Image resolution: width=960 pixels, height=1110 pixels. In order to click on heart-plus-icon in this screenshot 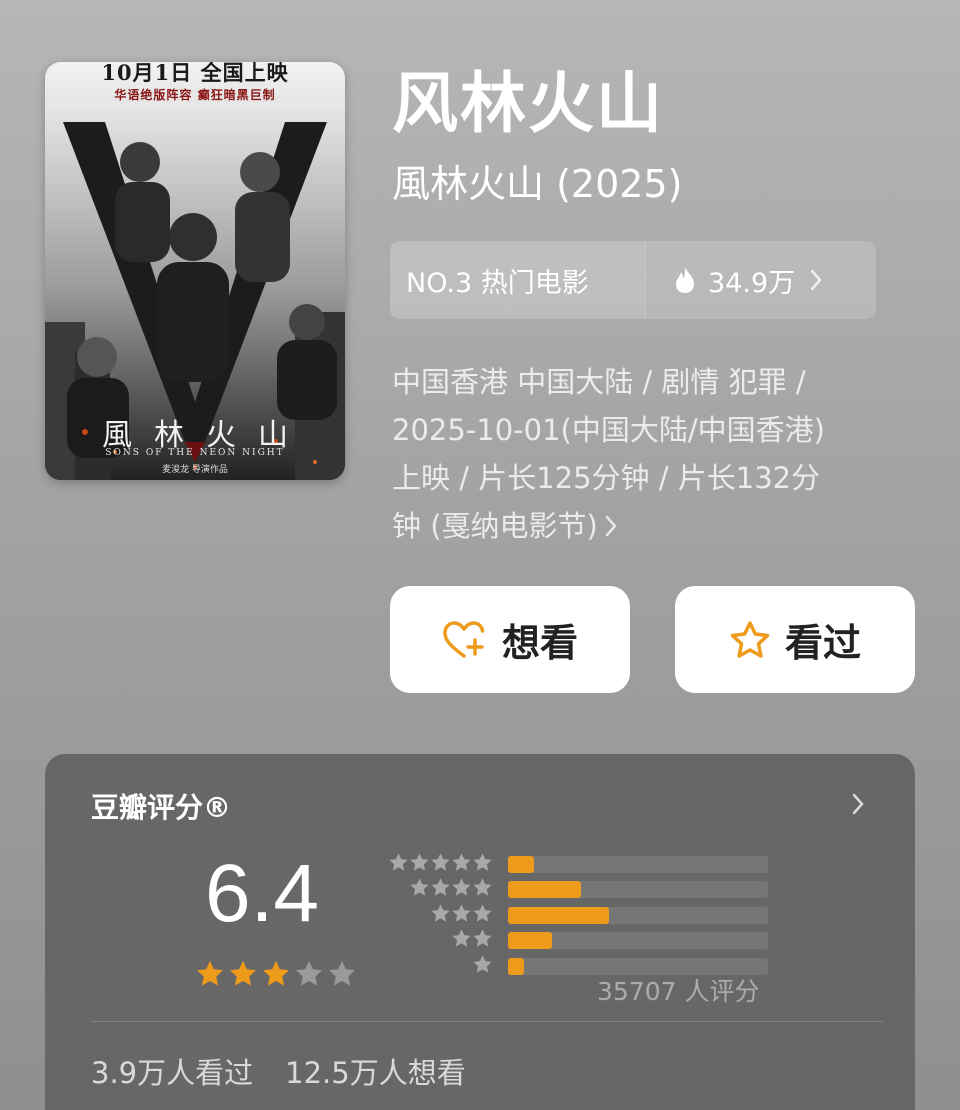, I will do `click(465, 640)`.